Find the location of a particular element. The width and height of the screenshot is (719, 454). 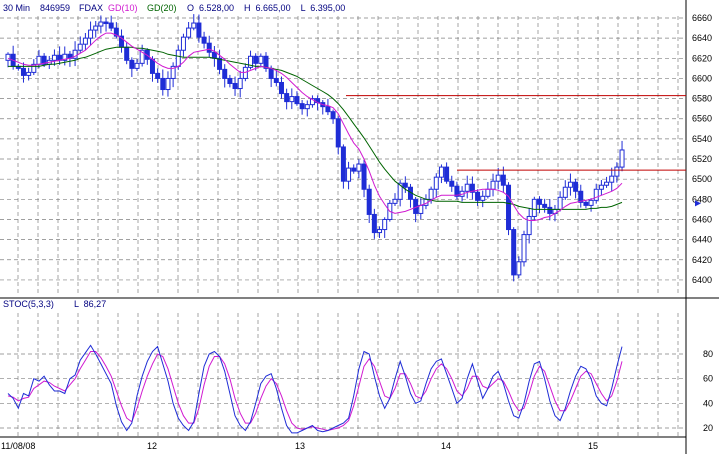

stoc-last-value: L 86,27 is located at coordinates (90, 304).